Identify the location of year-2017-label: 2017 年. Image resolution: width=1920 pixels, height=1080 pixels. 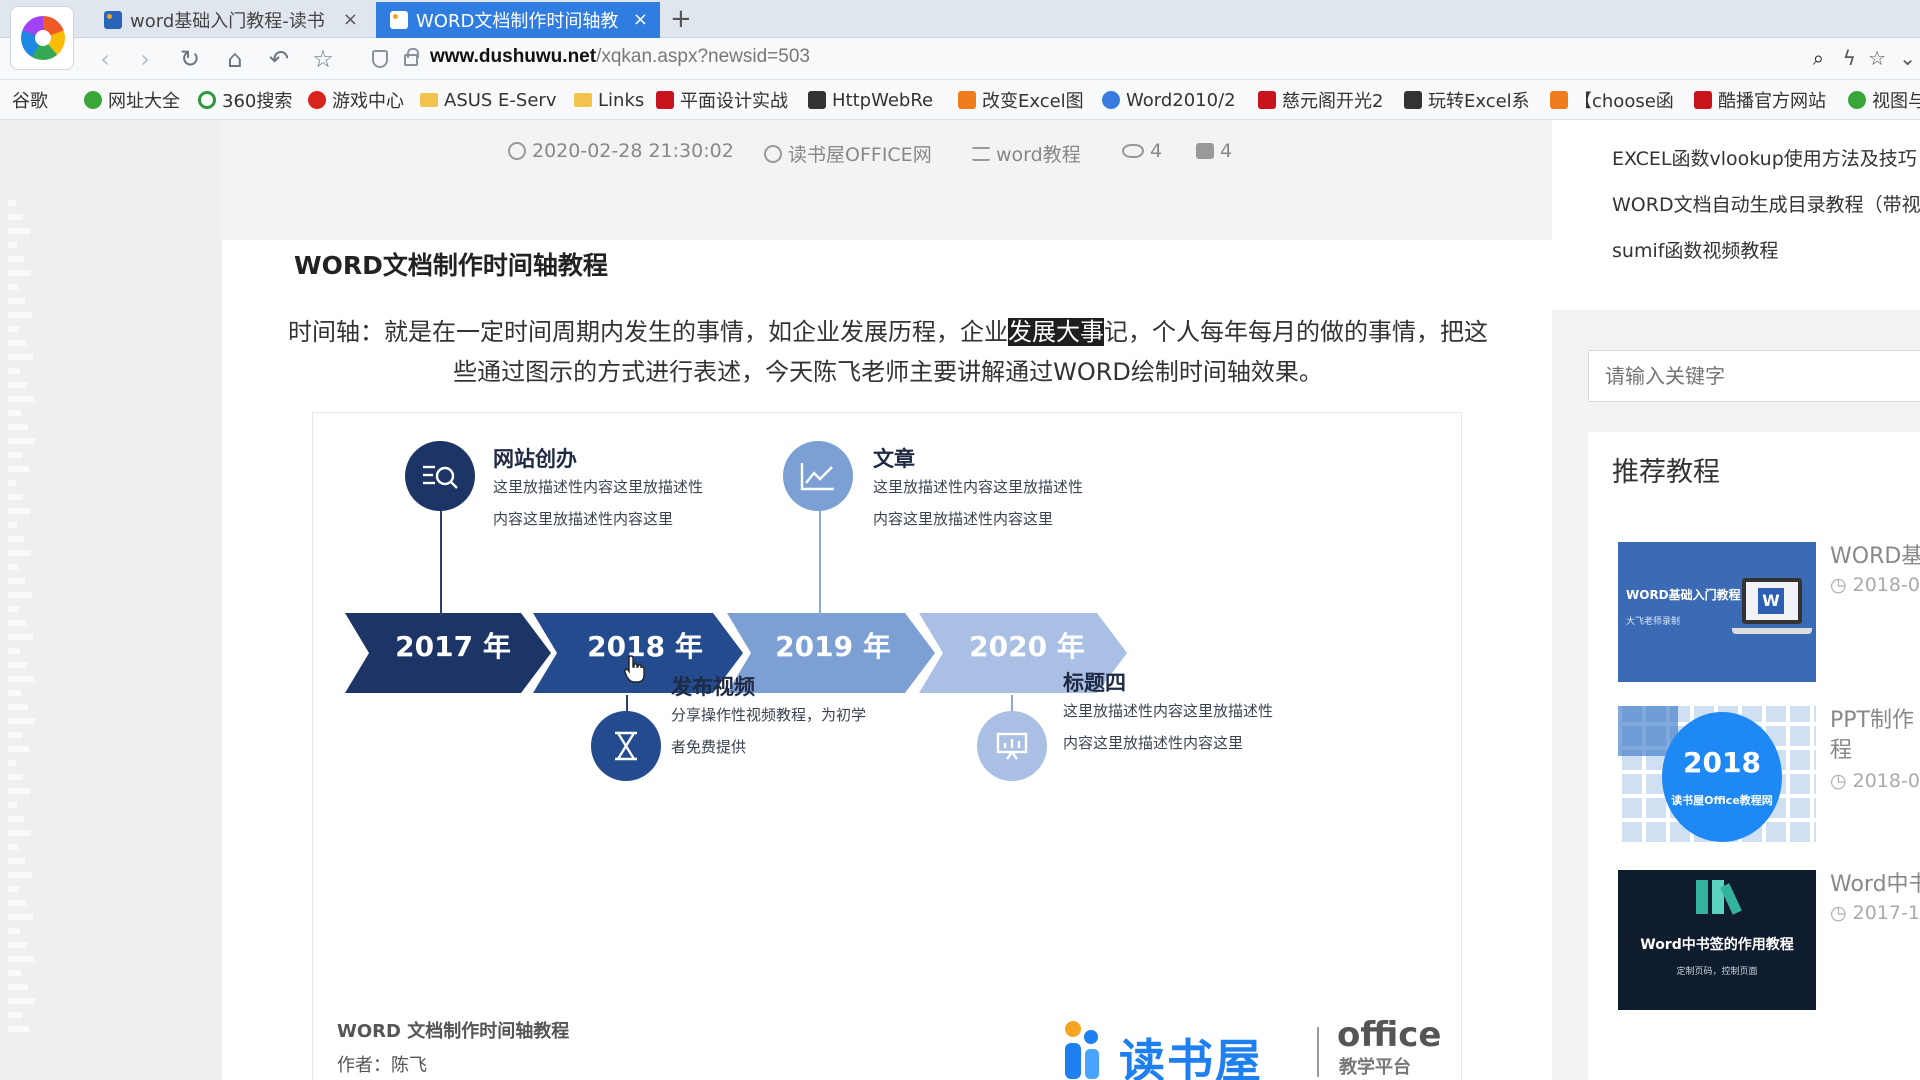
(453, 646).